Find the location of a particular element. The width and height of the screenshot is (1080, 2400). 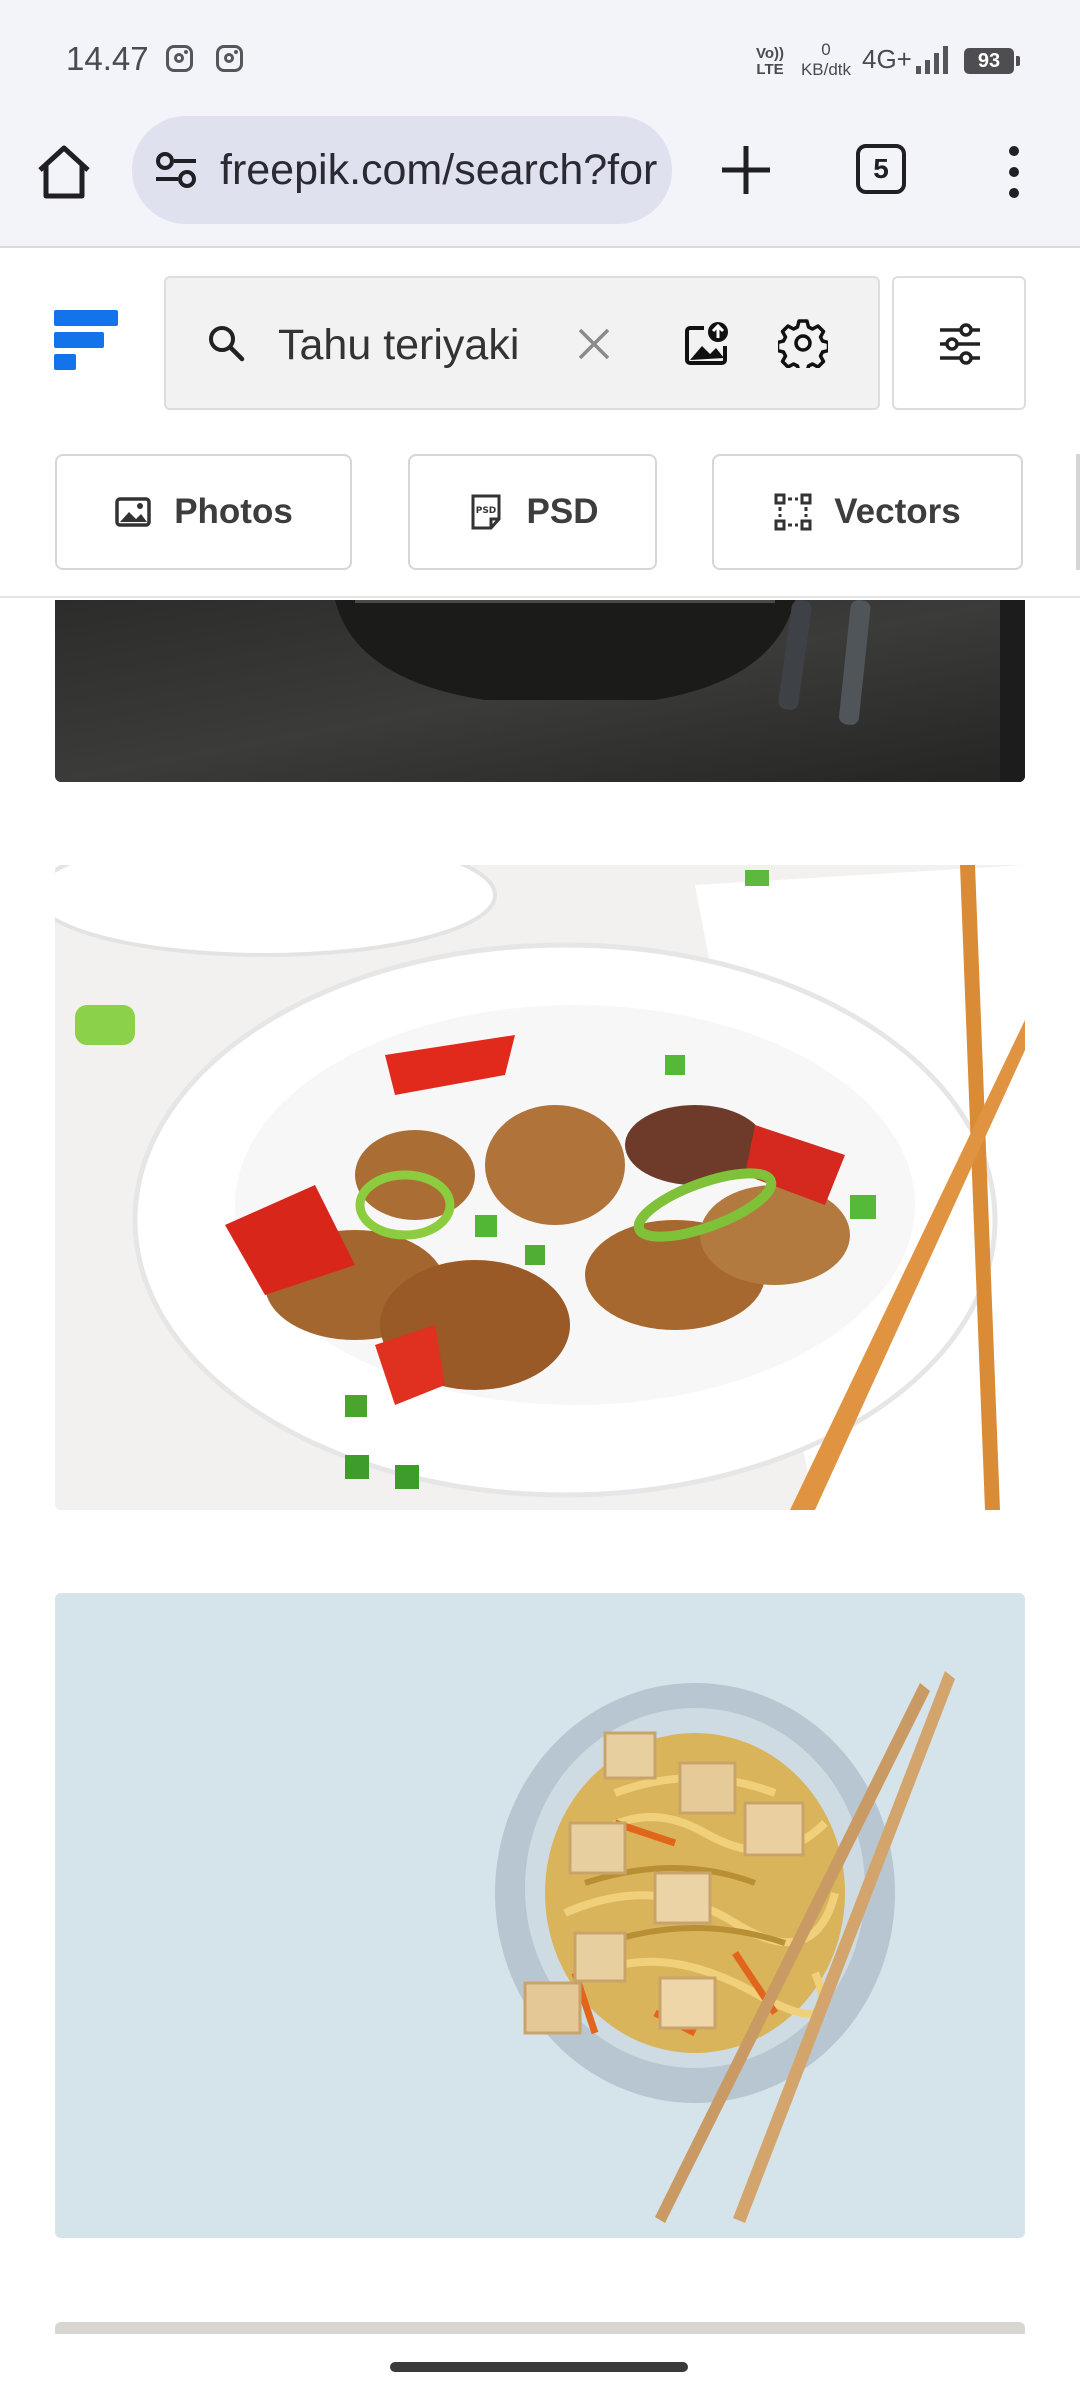

filter-chip-overflow is located at coordinates (1078, 512).